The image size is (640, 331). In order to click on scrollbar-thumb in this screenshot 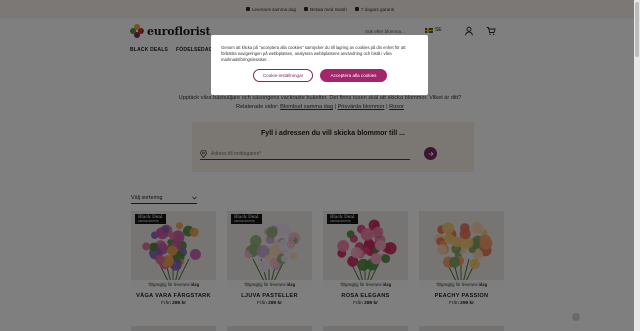, I will do `click(637, 29)`.